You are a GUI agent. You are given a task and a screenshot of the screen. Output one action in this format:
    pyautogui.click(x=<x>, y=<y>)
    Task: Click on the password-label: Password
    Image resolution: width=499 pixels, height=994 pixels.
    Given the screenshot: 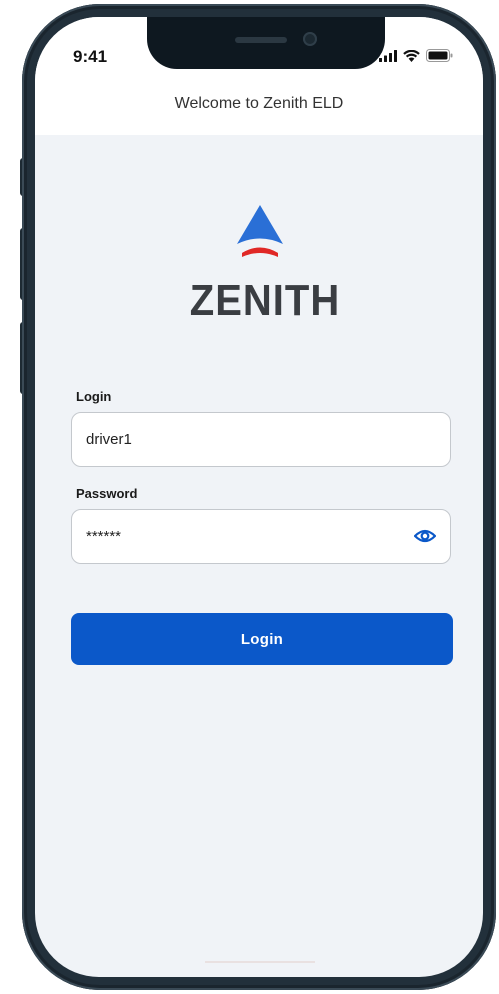 What is the action you would take?
    pyautogui.click(x=107, y=493)
    